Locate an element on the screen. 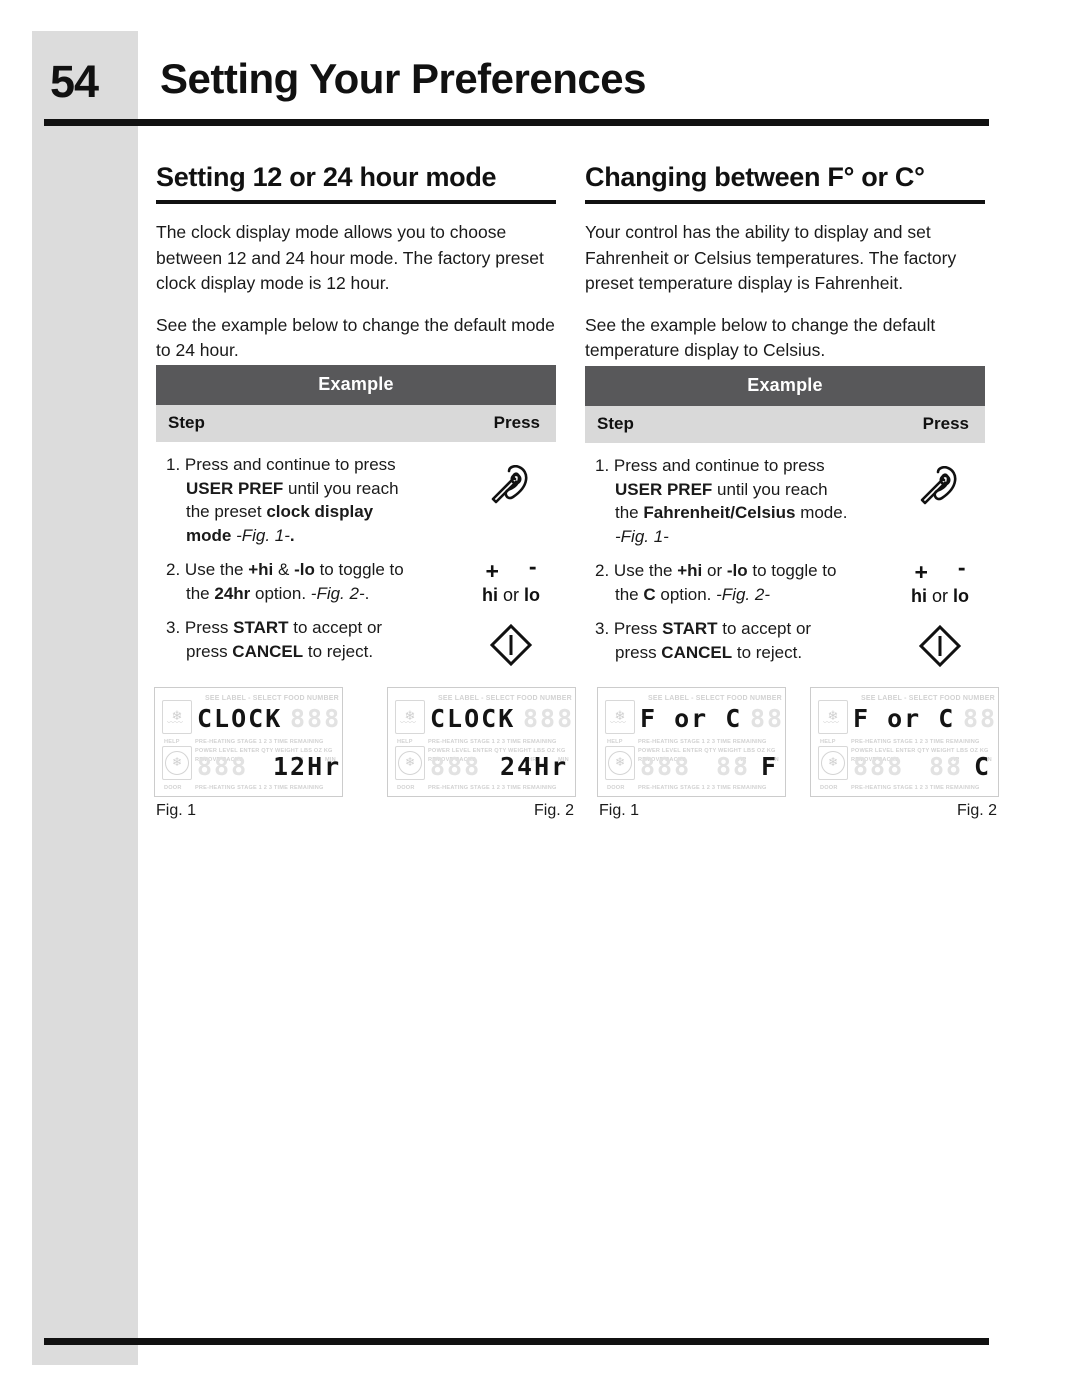  step-bold-fahrenheit-celsius: Fahrenheit/Celsius is located at coordinates (719, 512).